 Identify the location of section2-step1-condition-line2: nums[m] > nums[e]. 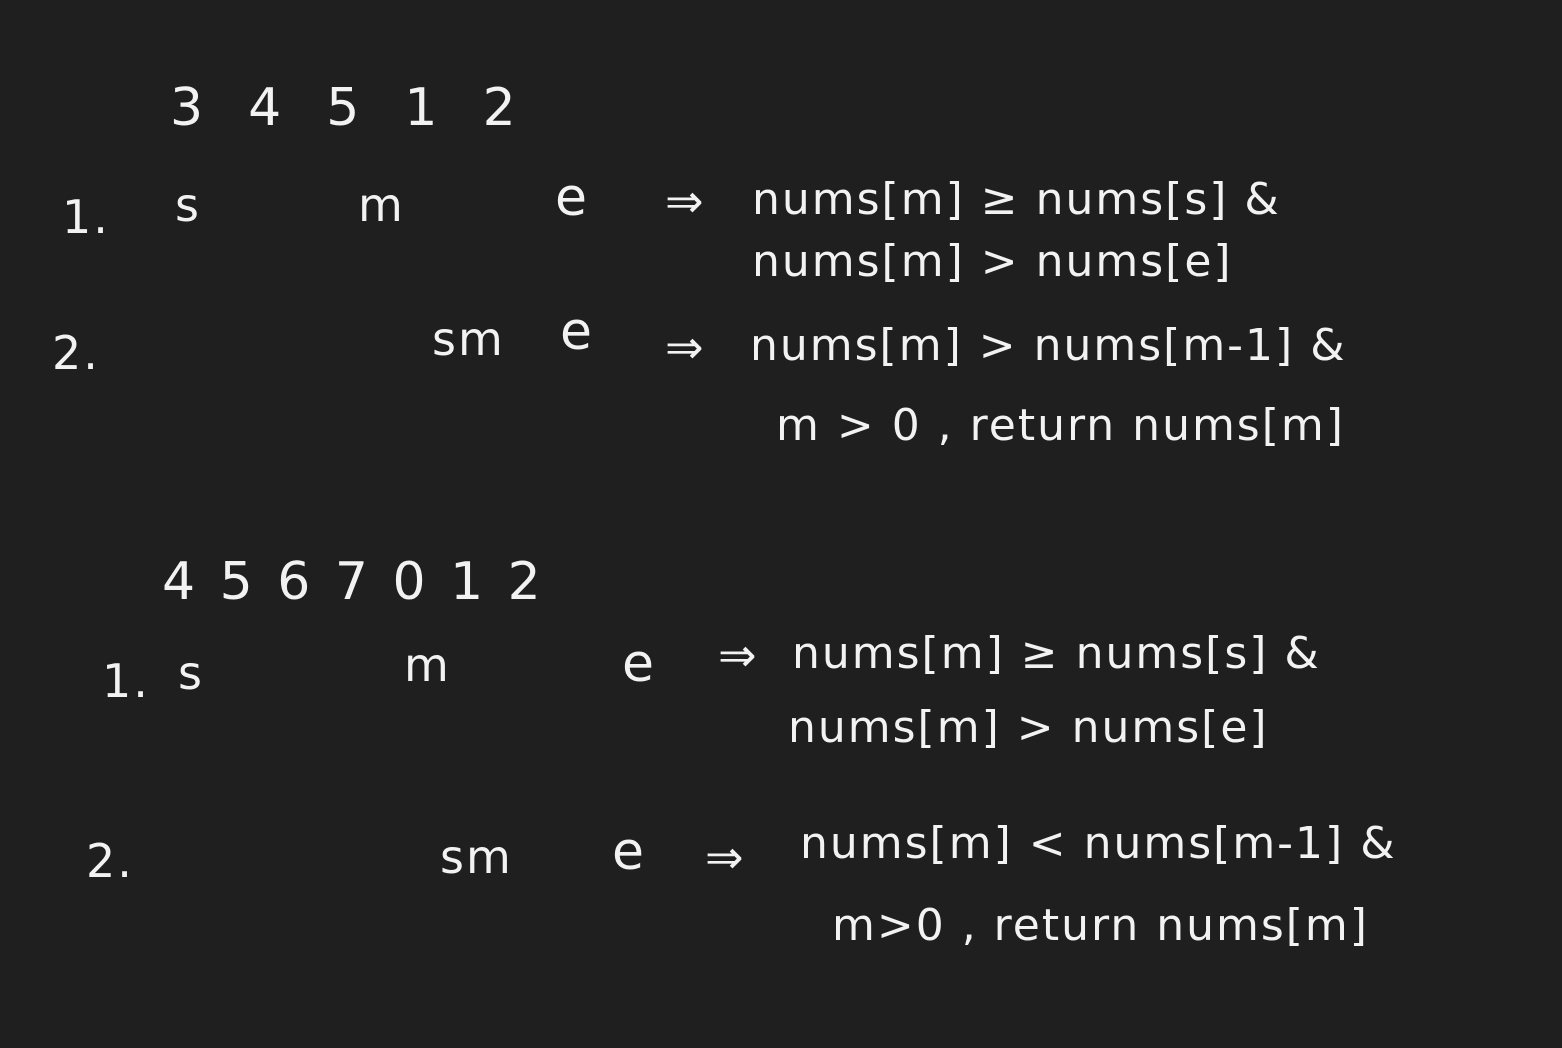
(1028, 727).